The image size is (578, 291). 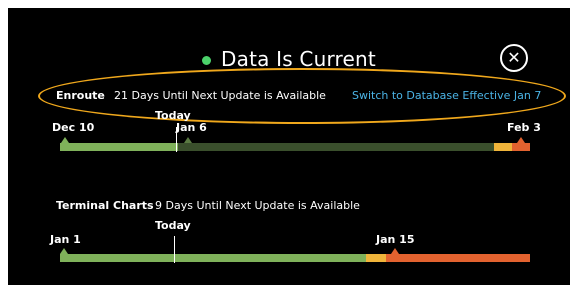 What do you see at coordinates (207, 60) in the screenshot?
I see `status-dot-icon` at bounding box center [207, 60].